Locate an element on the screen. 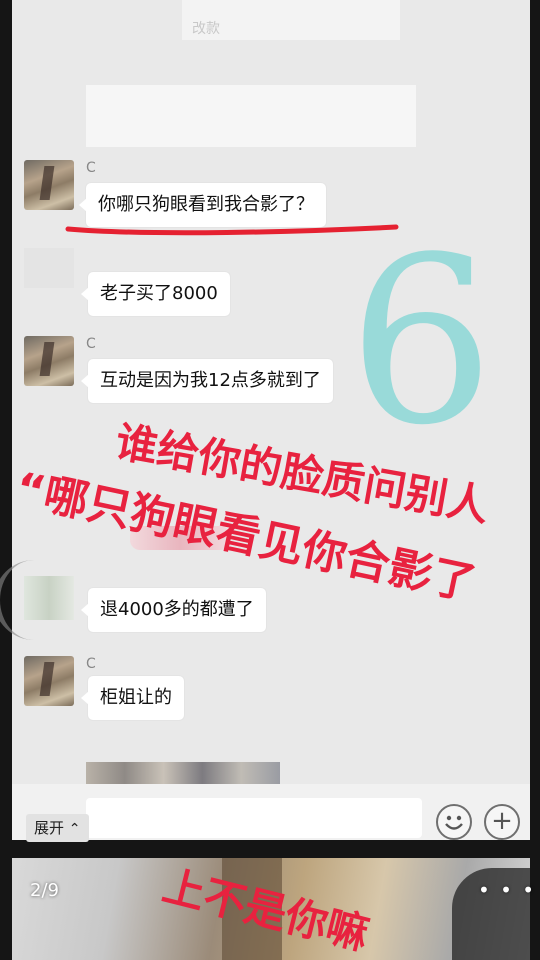 The image size is (540, 960). page-indicator: 2/9 is located at coordinates (44, 890).